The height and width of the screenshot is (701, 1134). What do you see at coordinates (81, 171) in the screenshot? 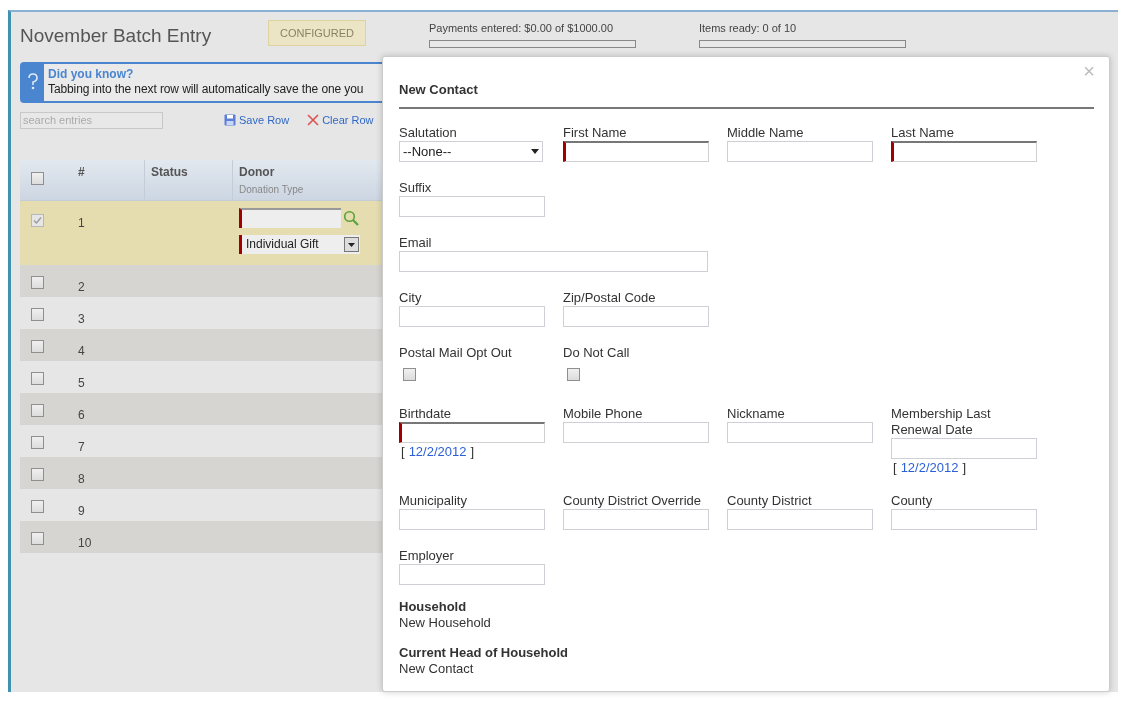
I see `column-header: #` at bounding box center [81, 171].